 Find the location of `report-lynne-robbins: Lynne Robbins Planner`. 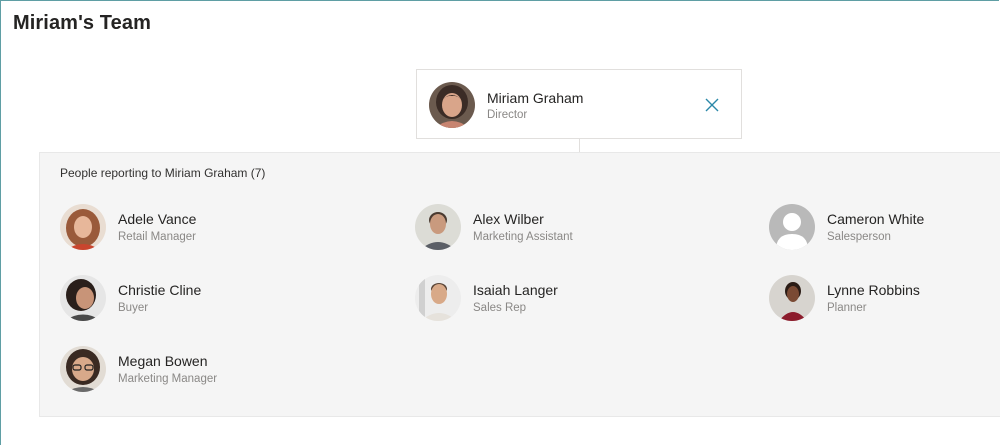

report-lynne-robbins: Lynne Robbins Planner is located at coordinates (884, 299).